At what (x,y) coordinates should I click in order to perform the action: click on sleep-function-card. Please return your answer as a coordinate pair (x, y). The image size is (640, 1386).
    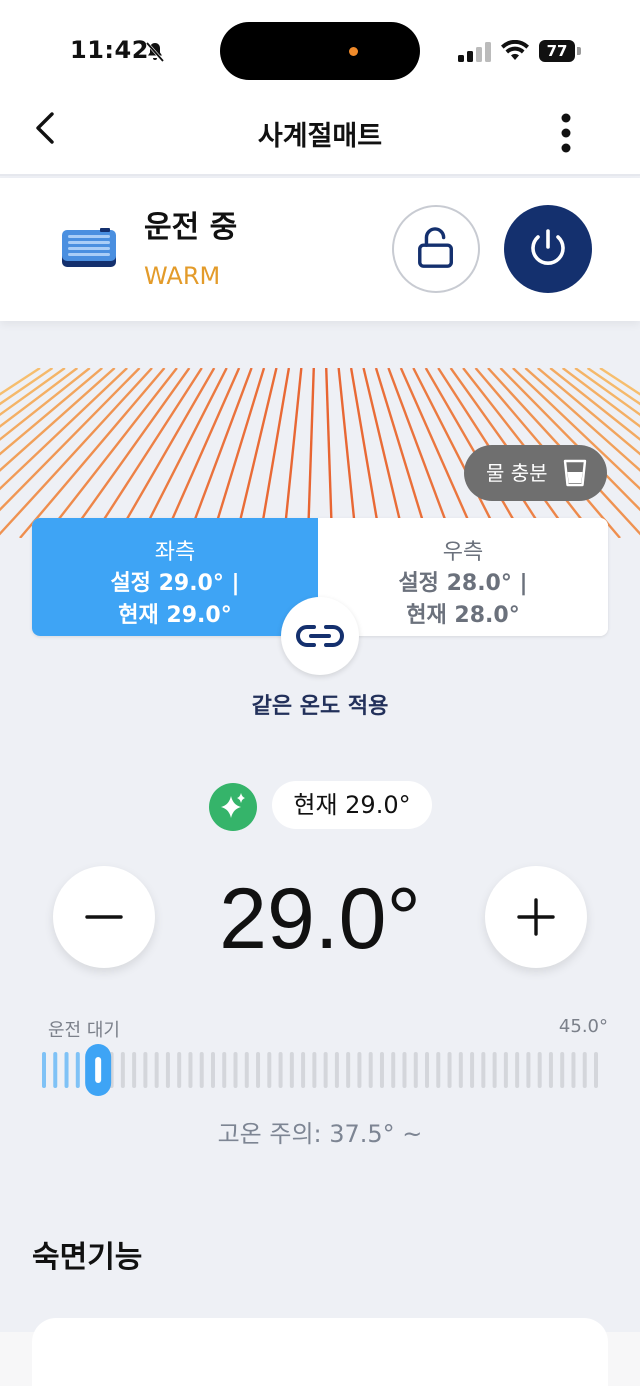
    Looking at the image, I should click on (320, 1352).